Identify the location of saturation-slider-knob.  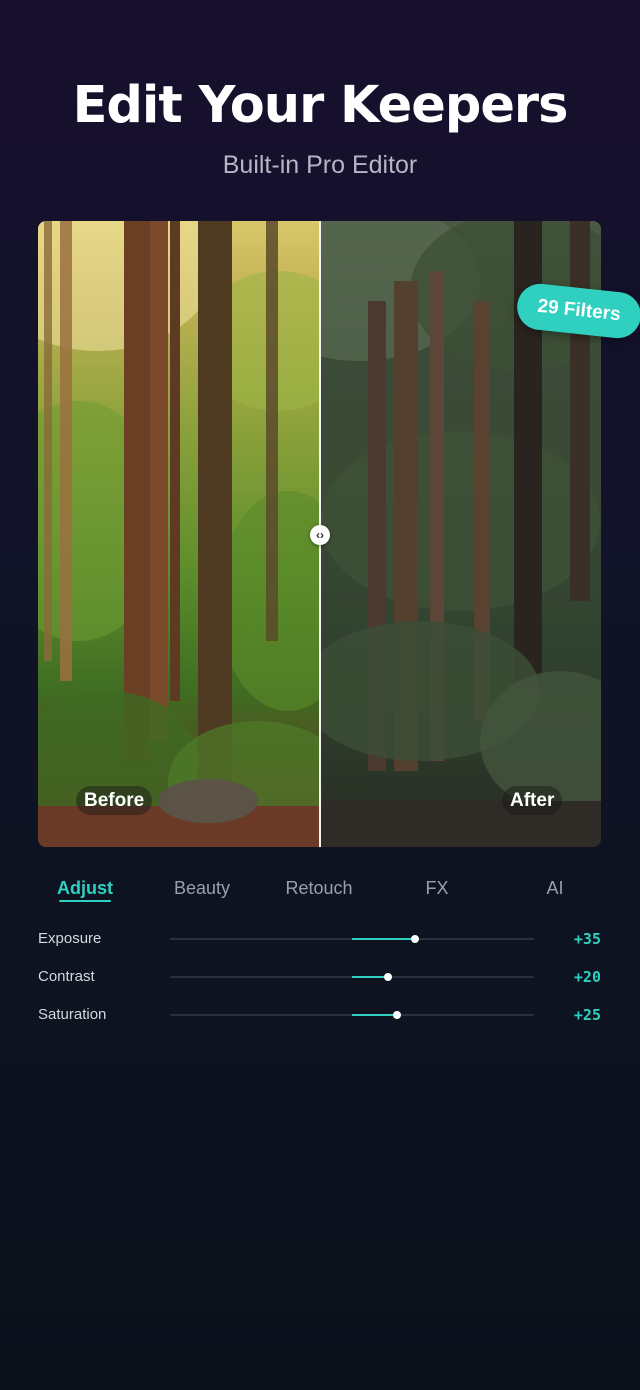
(397, 1015).